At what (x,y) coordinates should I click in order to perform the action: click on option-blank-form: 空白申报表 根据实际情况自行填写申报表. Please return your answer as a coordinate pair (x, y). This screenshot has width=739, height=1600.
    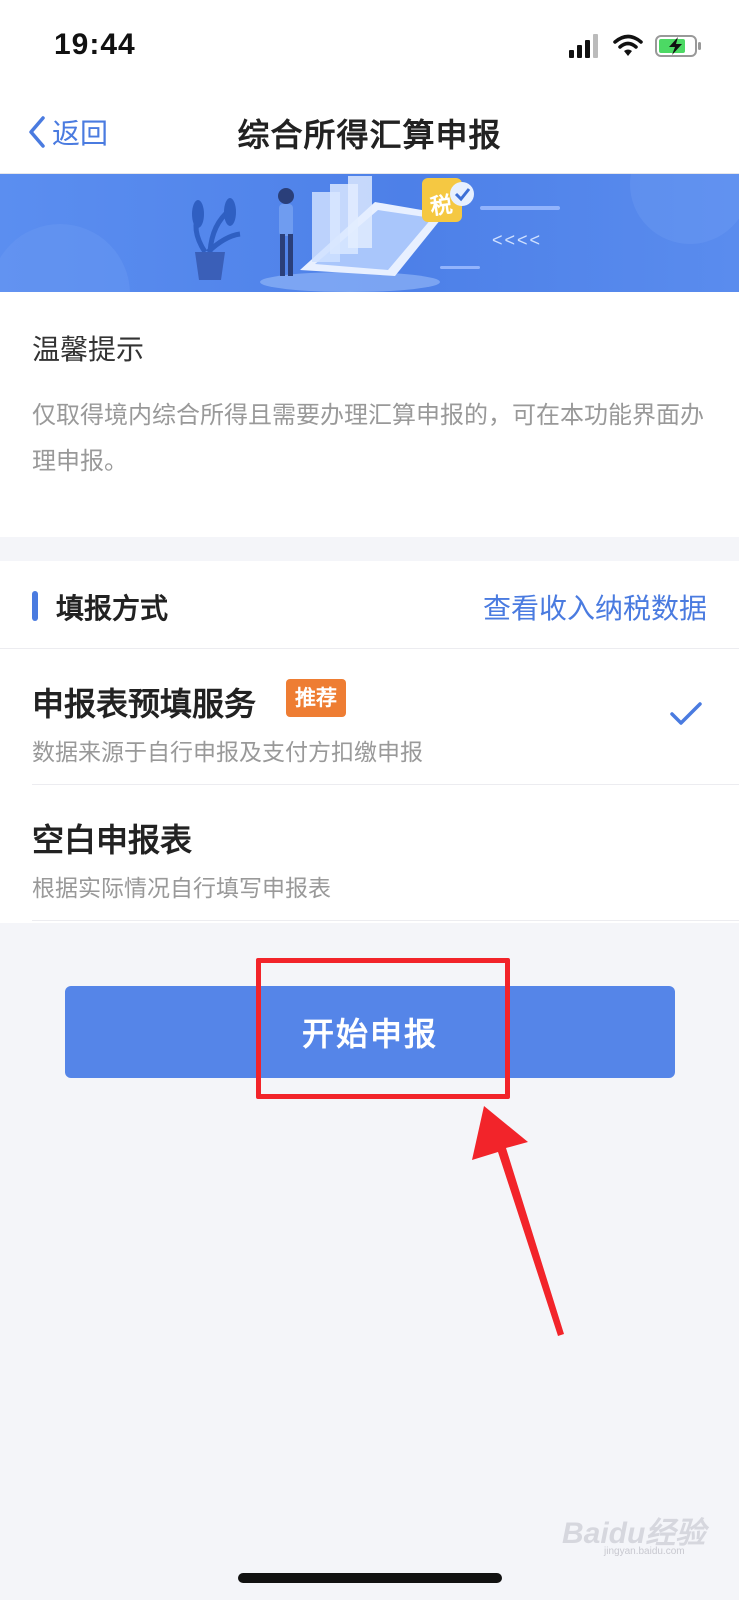
    Looking at the image, I should click on (369, 853).